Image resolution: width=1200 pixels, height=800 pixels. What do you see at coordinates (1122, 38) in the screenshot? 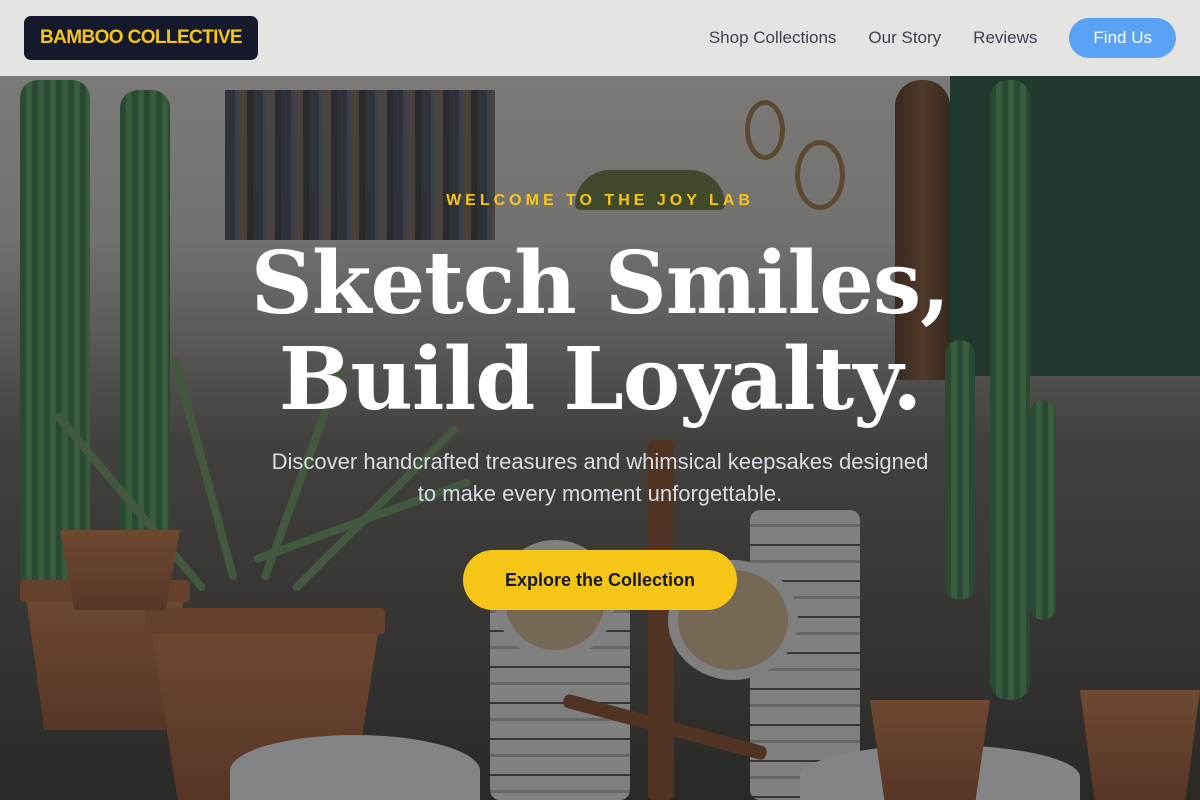
I see `find-us-button: Find Us` at bounding box center [1122, 38].